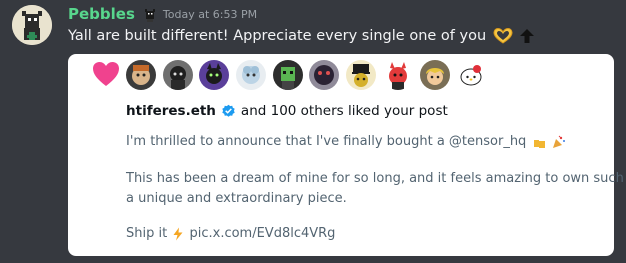 The width and height of the screenshot is (626, 263). I want to click on role-icon, so click(150, 14).